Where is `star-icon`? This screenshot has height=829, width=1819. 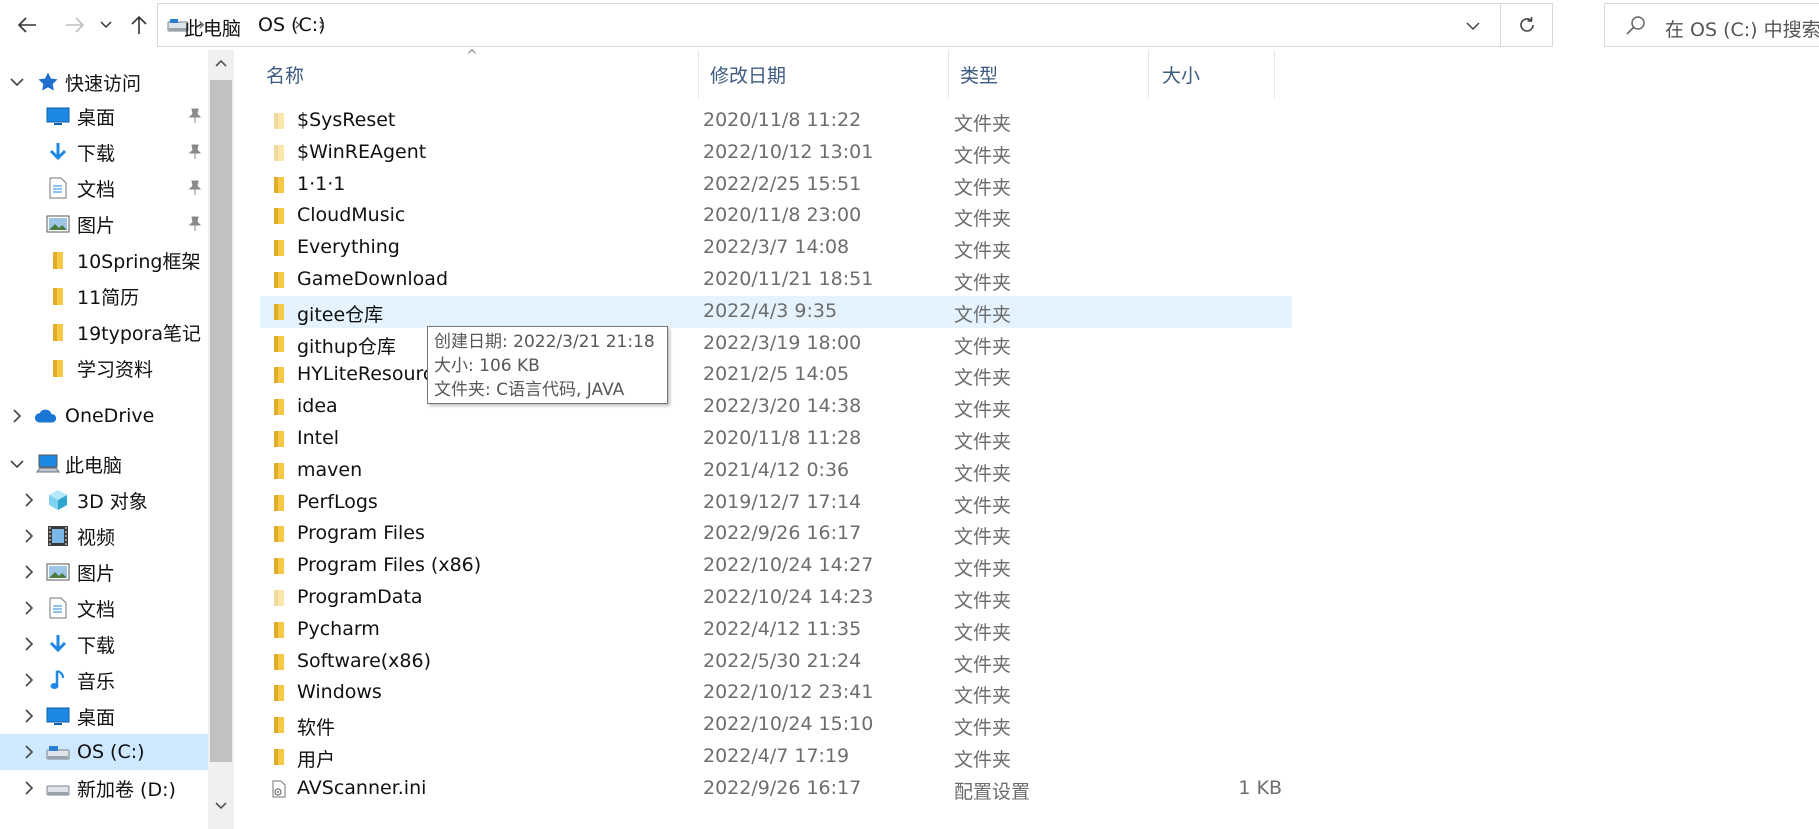
star-icon is located at coordinates (48, 82).